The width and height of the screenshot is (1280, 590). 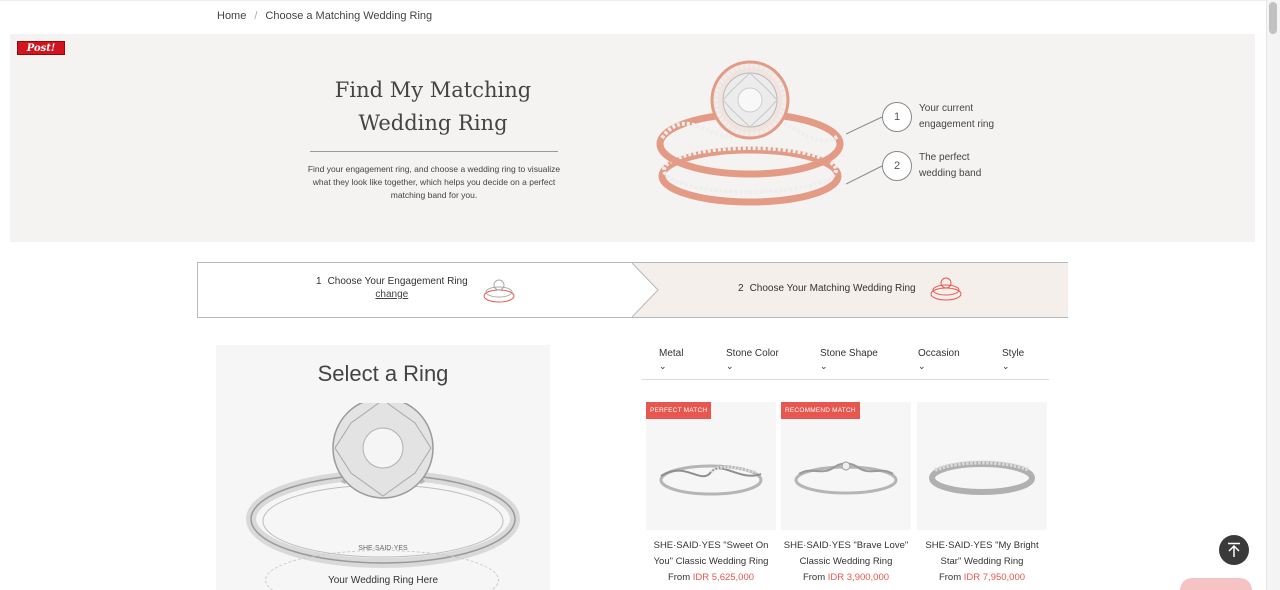 What do you see at coordinates (392, 294) in the screenshot?
I see `change-link: change` at bounding box center [392, 294].